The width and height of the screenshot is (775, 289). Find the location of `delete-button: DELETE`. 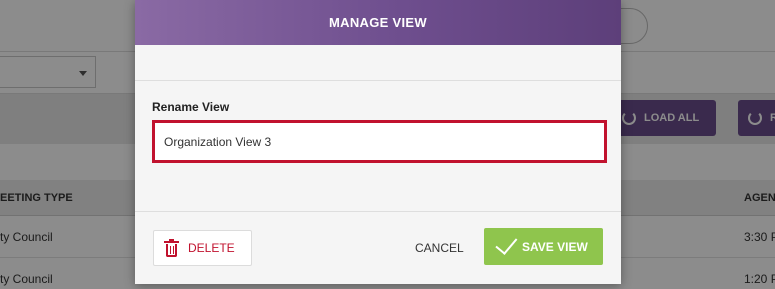

delete-button: DELETE is located at coordinates (202, 248).